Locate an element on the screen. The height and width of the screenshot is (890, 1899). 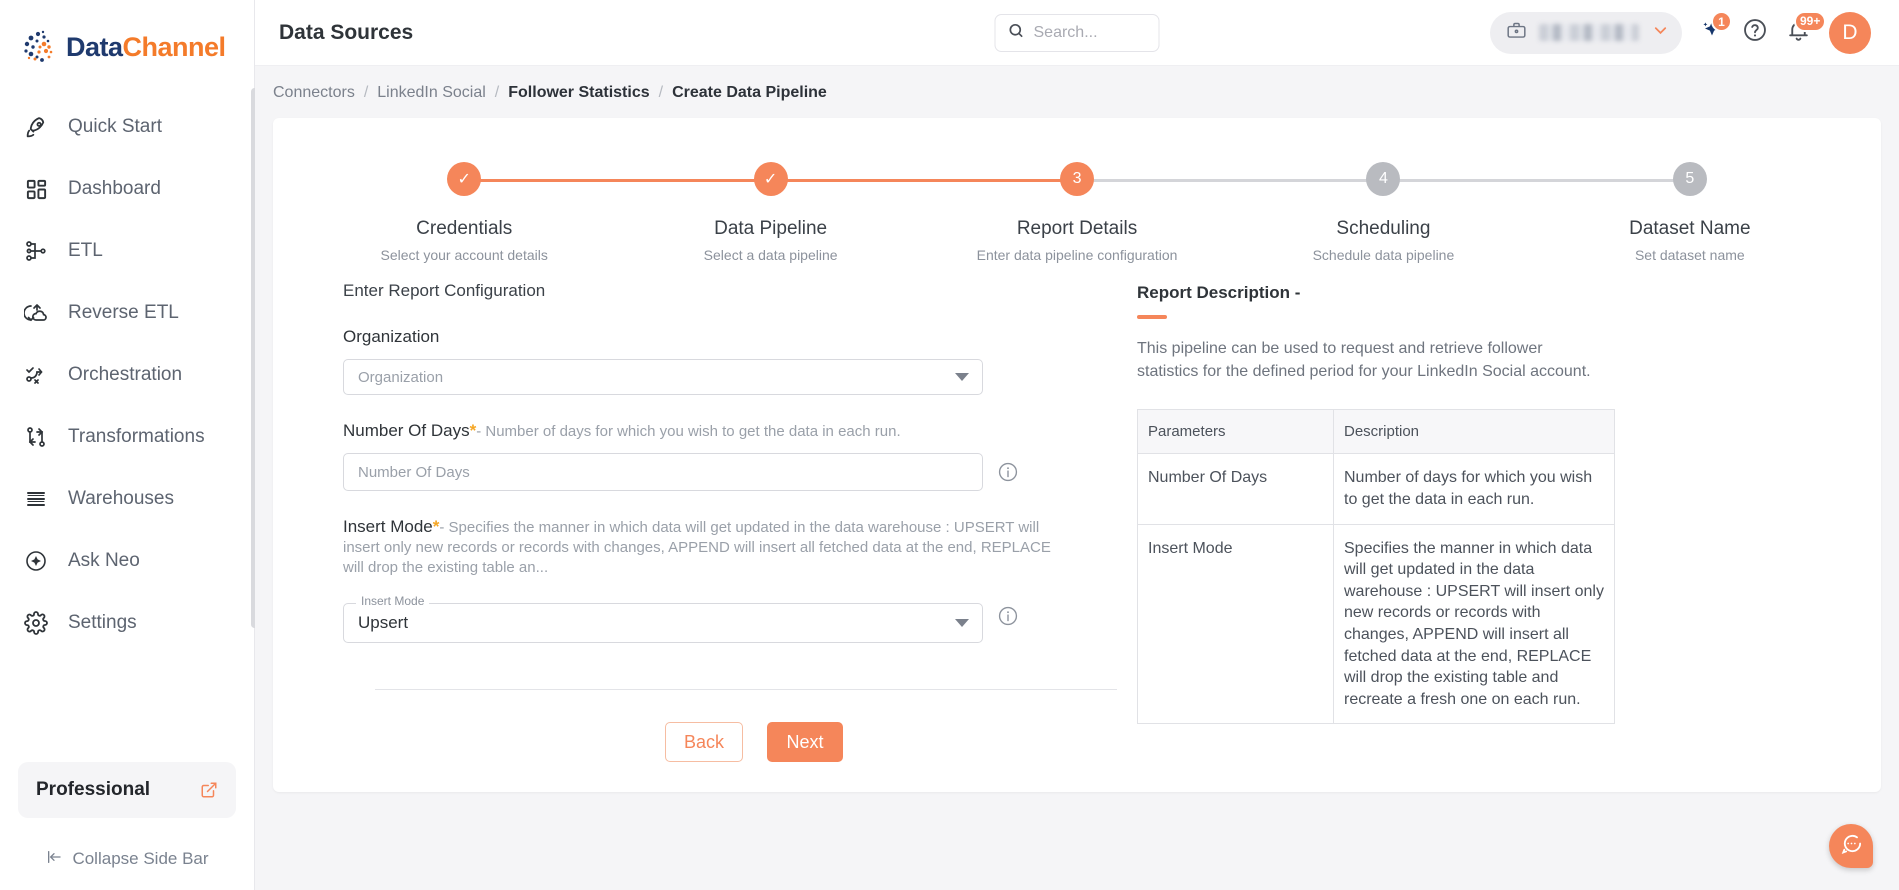
sidebar-item-ask-neo: Ask Neo is located at coordinates (127, 561).